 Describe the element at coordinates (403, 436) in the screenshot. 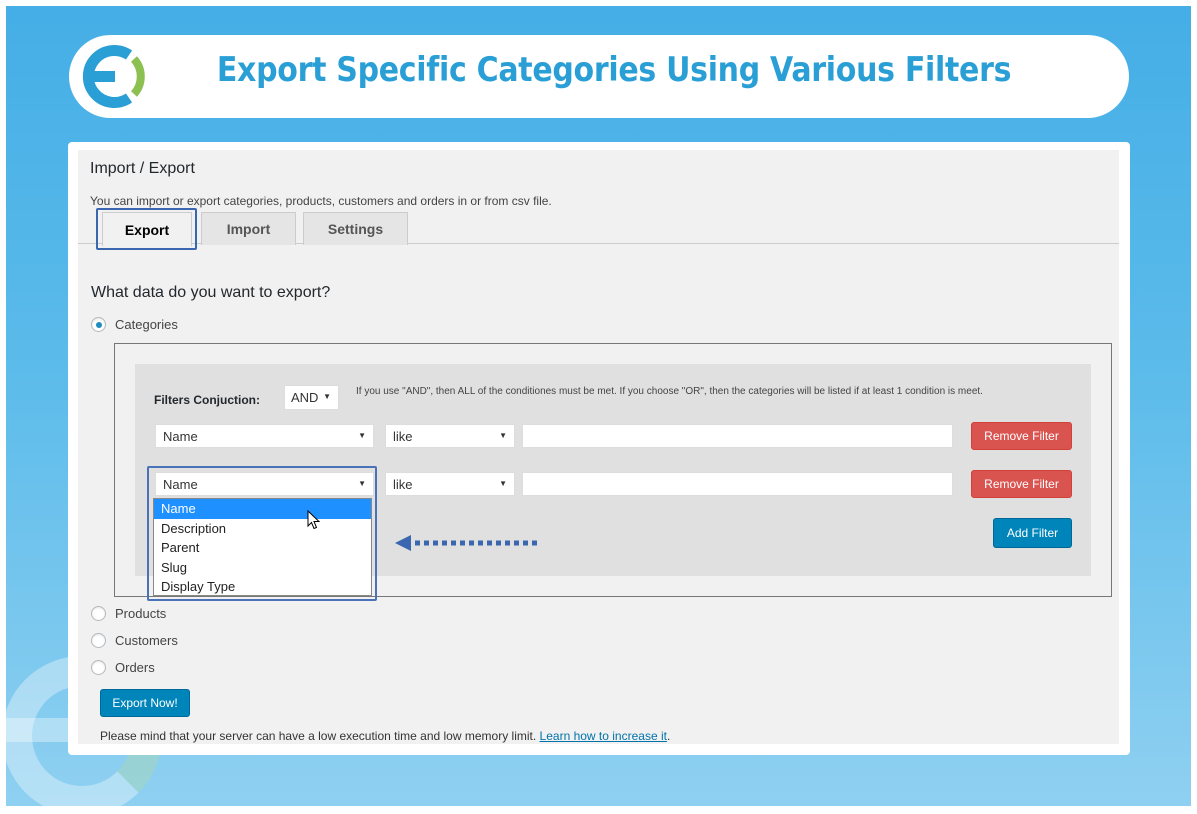

I see `filter-1-operator-value: like` at that location.